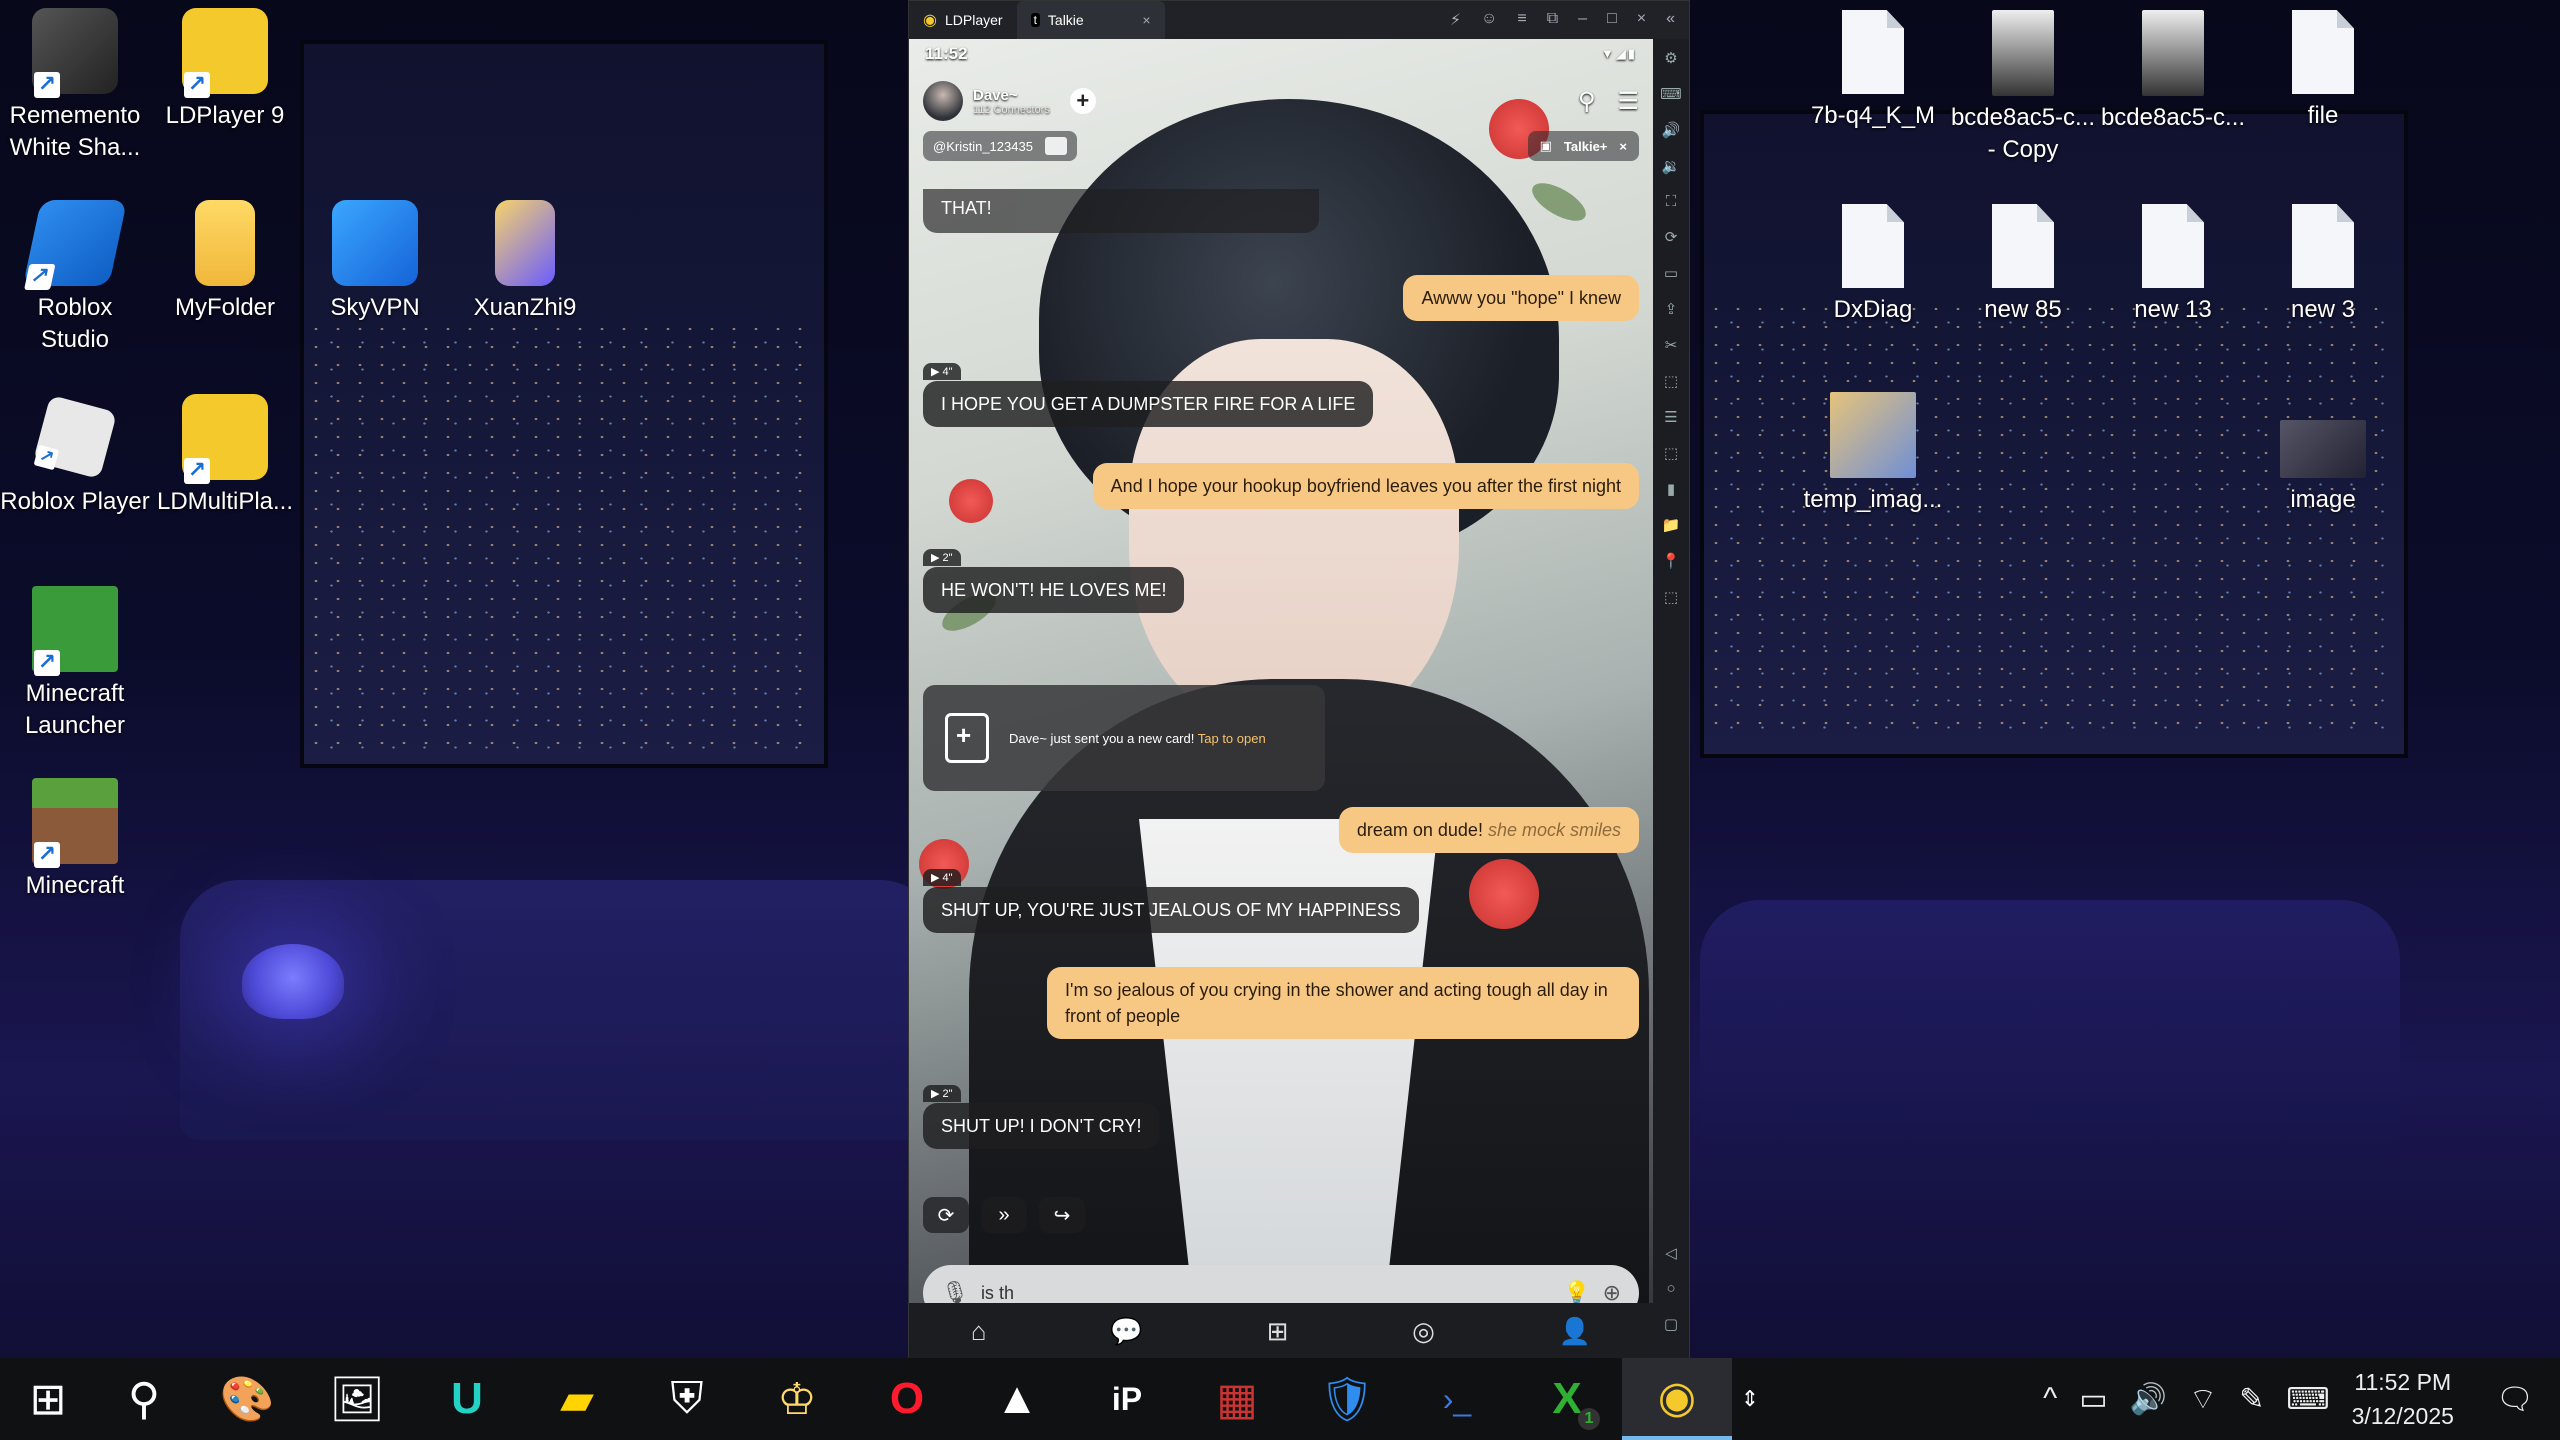 The image size is (2560, 1440). Describe the element at coordinates (525, 262) in the screenshot. I see `desktop-icon-xuanzhi: XuanZhi9` at that location.